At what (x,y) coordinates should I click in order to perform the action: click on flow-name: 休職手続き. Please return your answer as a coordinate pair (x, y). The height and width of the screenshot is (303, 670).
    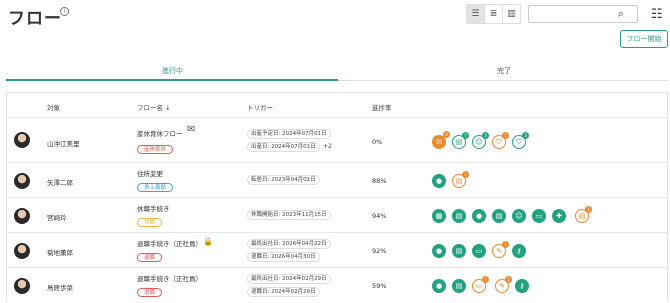
    Looking at the image, I should click on (153, 208).